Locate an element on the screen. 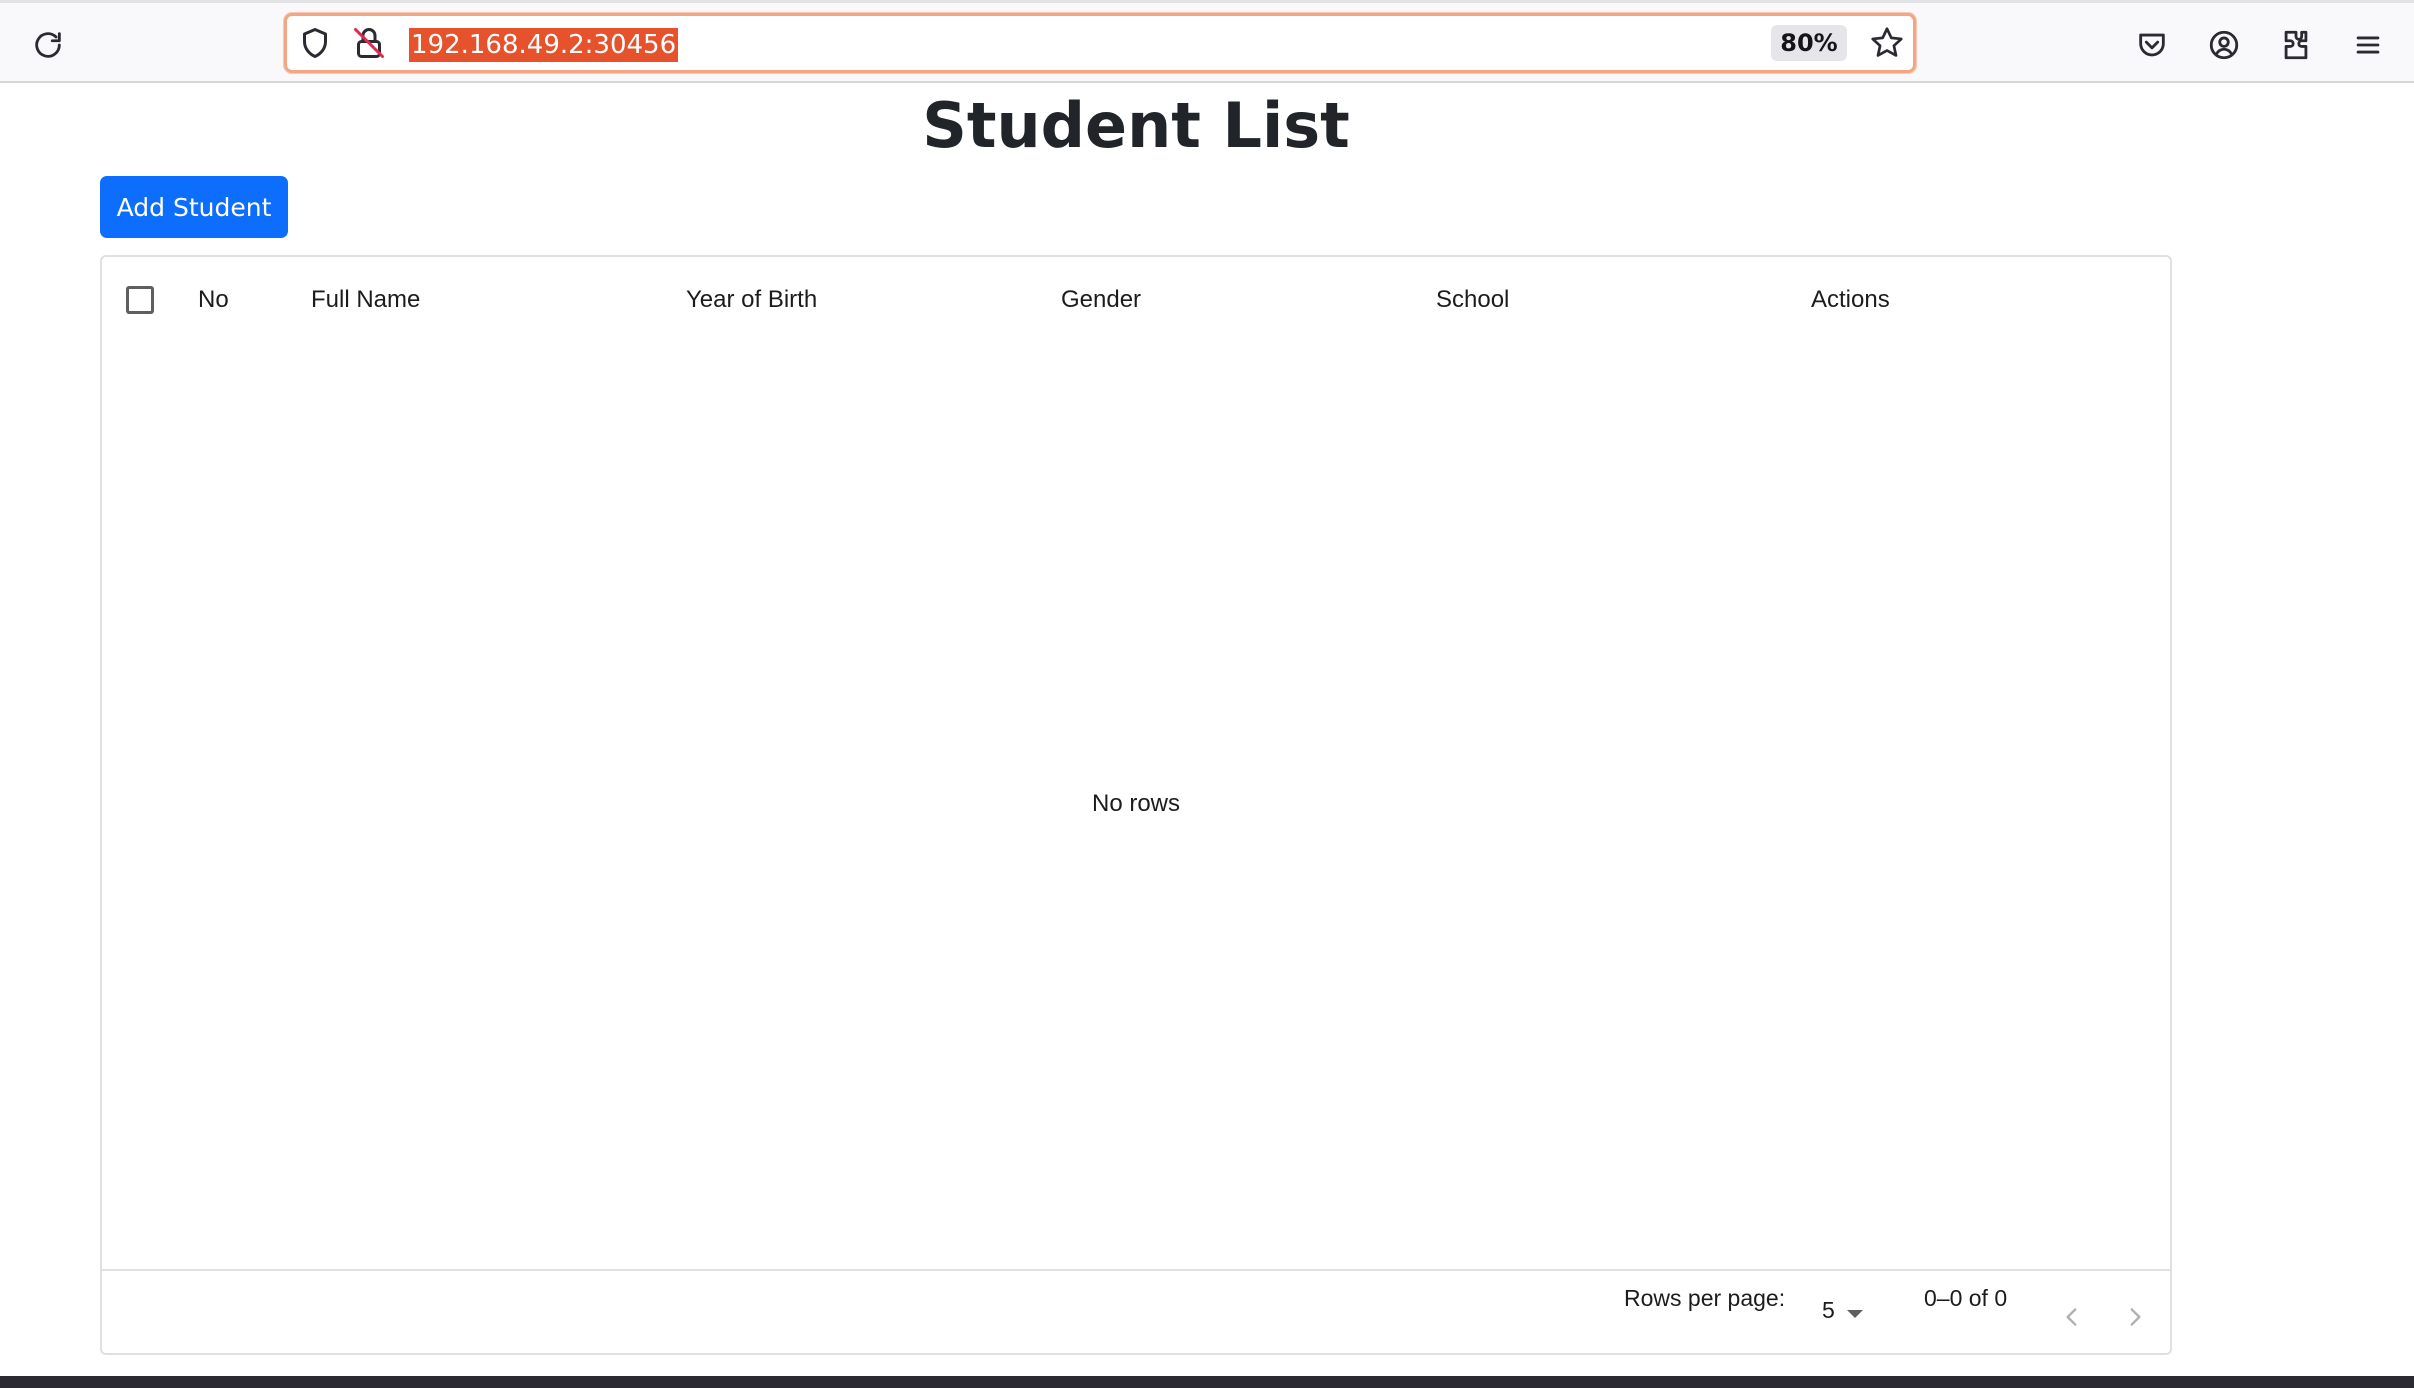 This screenshot has width=2414, height=1388. toolbar-top-border is located at coordinates (1207, 1).